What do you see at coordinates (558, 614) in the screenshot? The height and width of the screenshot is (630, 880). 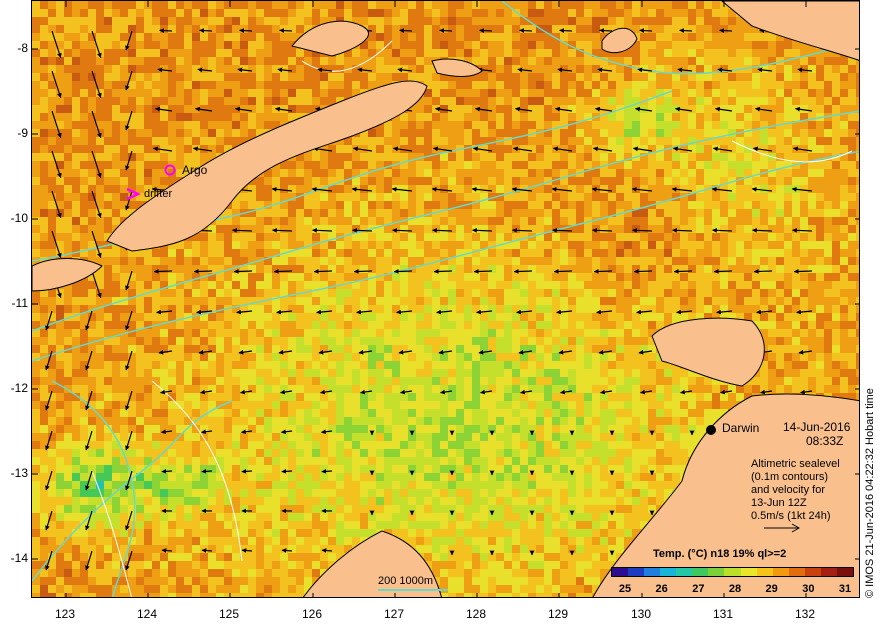 I see `longitude-label: 129` at bounding box center [558, 614].